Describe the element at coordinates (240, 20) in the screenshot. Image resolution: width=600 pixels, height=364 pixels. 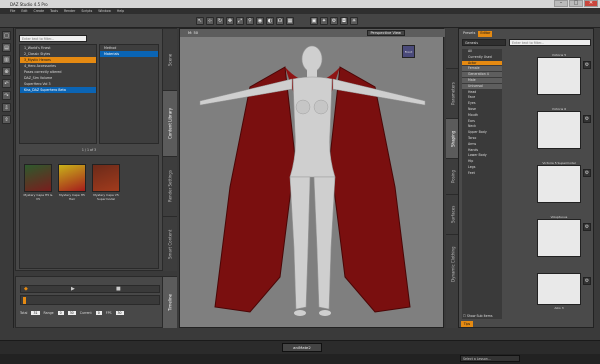
I see `scale-icon: ⤢` at that location.